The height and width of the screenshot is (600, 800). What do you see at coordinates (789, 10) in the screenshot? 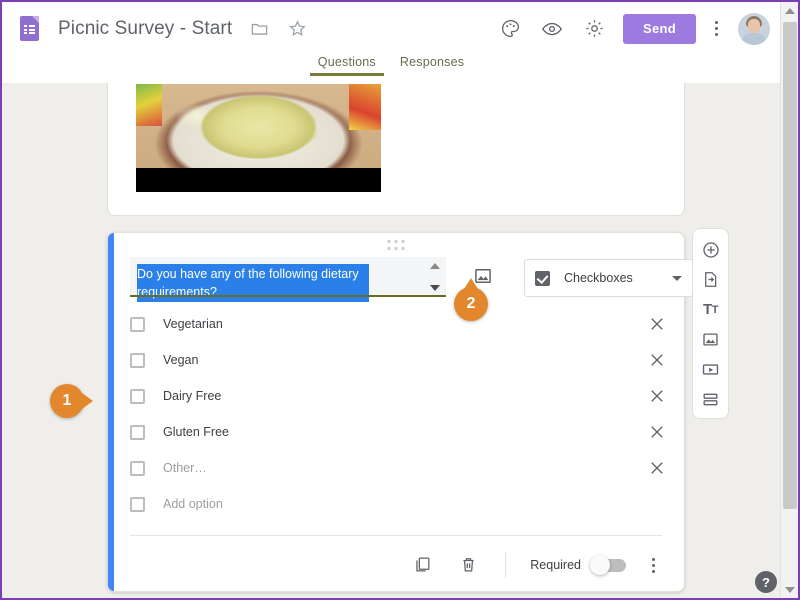
I see `scroll-up-arrow` at bounding box center [789, 10].